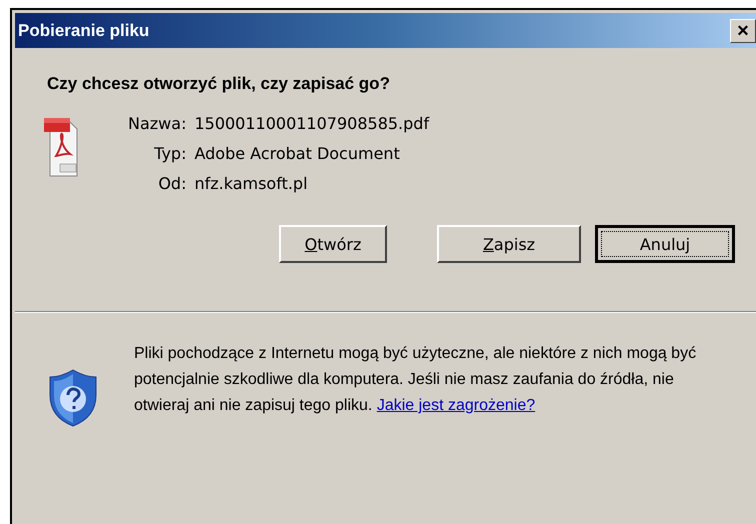  Describe the element at coordinates (219, 84) in the screenshot. I see `question-text: Czy chcesz otworzyć plik, czy zapisać go?` at that location.